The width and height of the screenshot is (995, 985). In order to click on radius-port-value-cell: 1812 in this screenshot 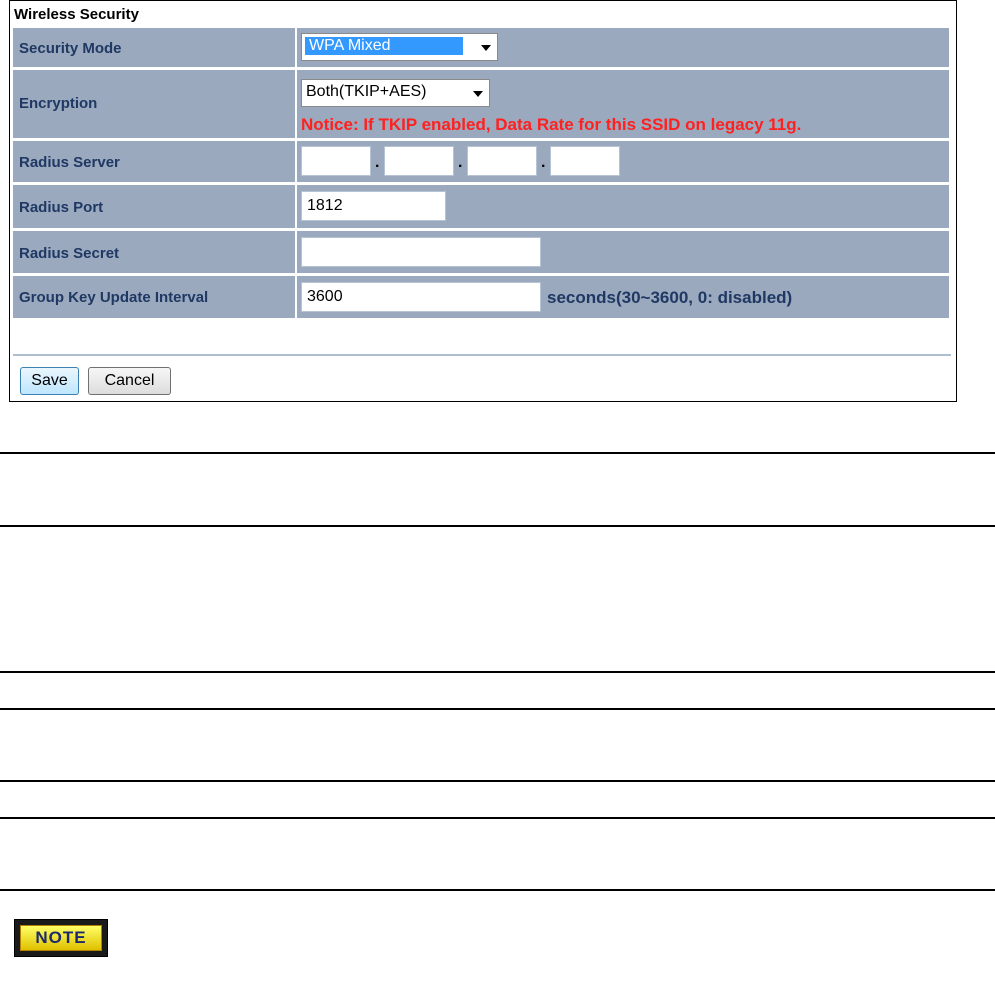, I will do `click(623, 206)`.